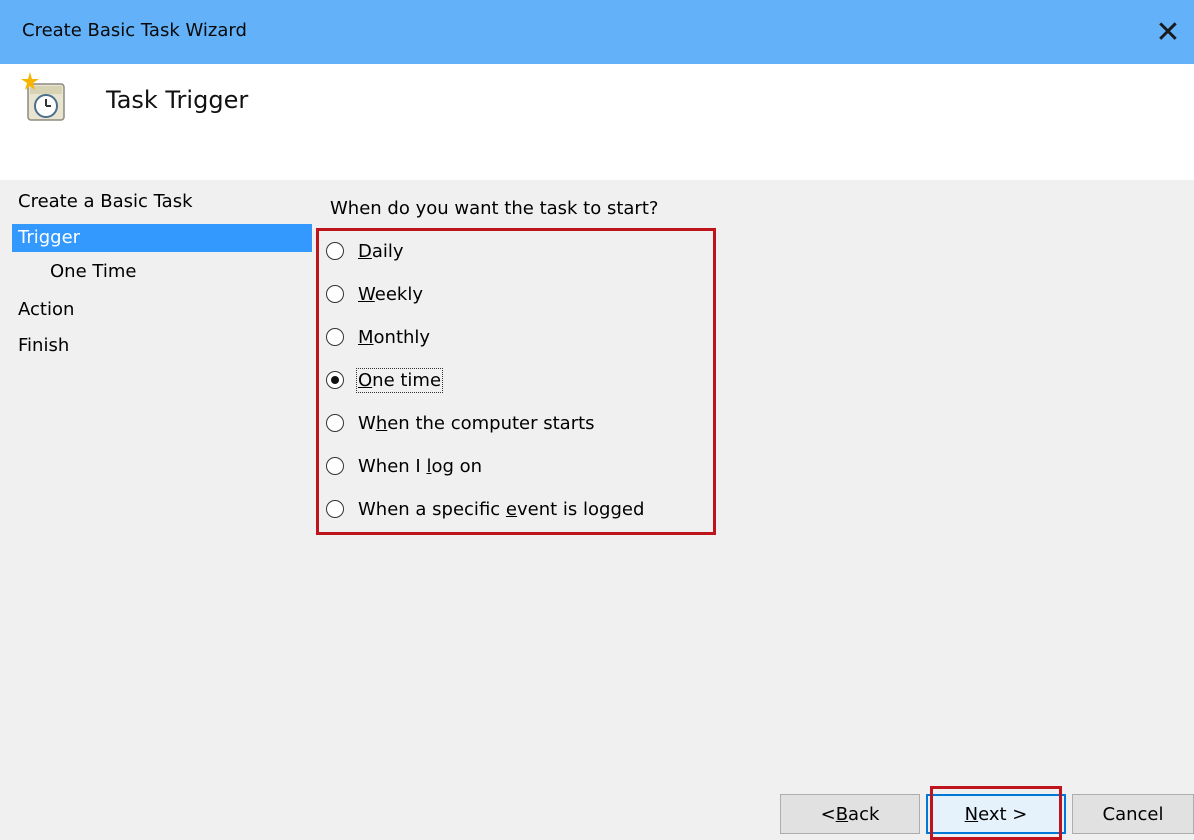 The width and height of the screenshot is (1194, 840). I want to click on nav-item-finish: Finish, so click(162, 346).